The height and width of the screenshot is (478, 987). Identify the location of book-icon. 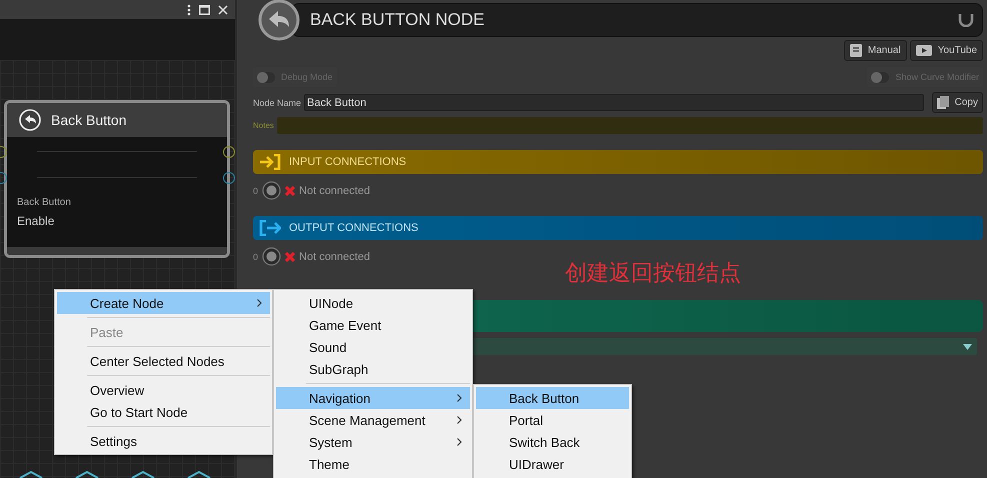
(856, 50).